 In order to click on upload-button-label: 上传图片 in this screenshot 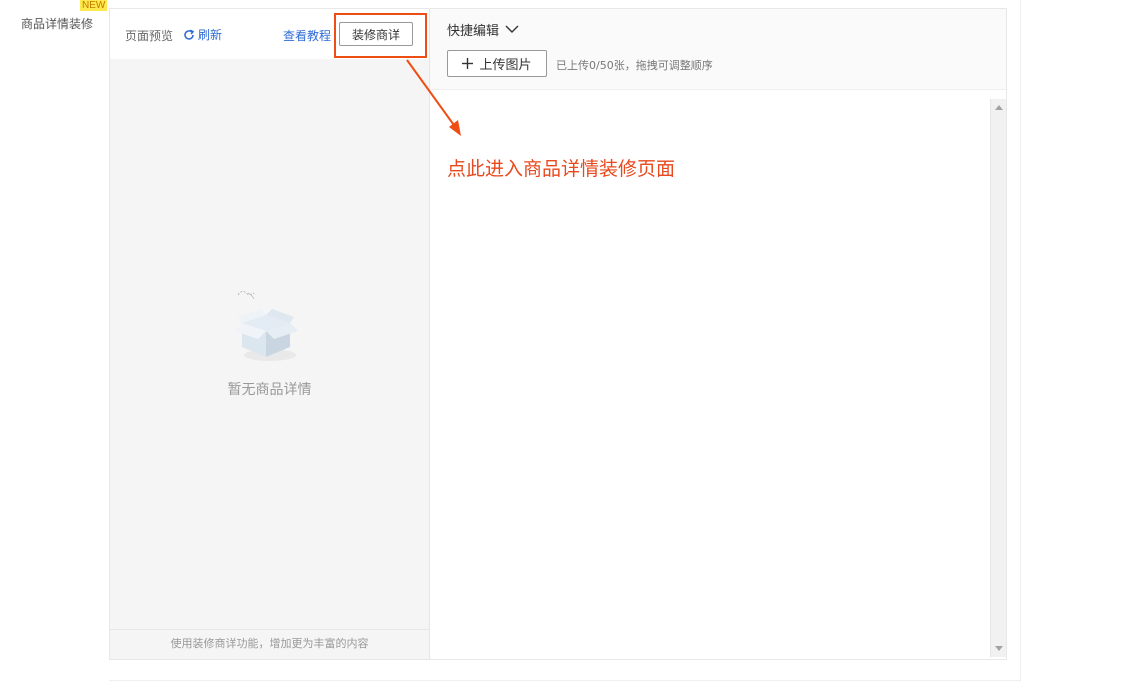, I will do `click(505, 65)`.